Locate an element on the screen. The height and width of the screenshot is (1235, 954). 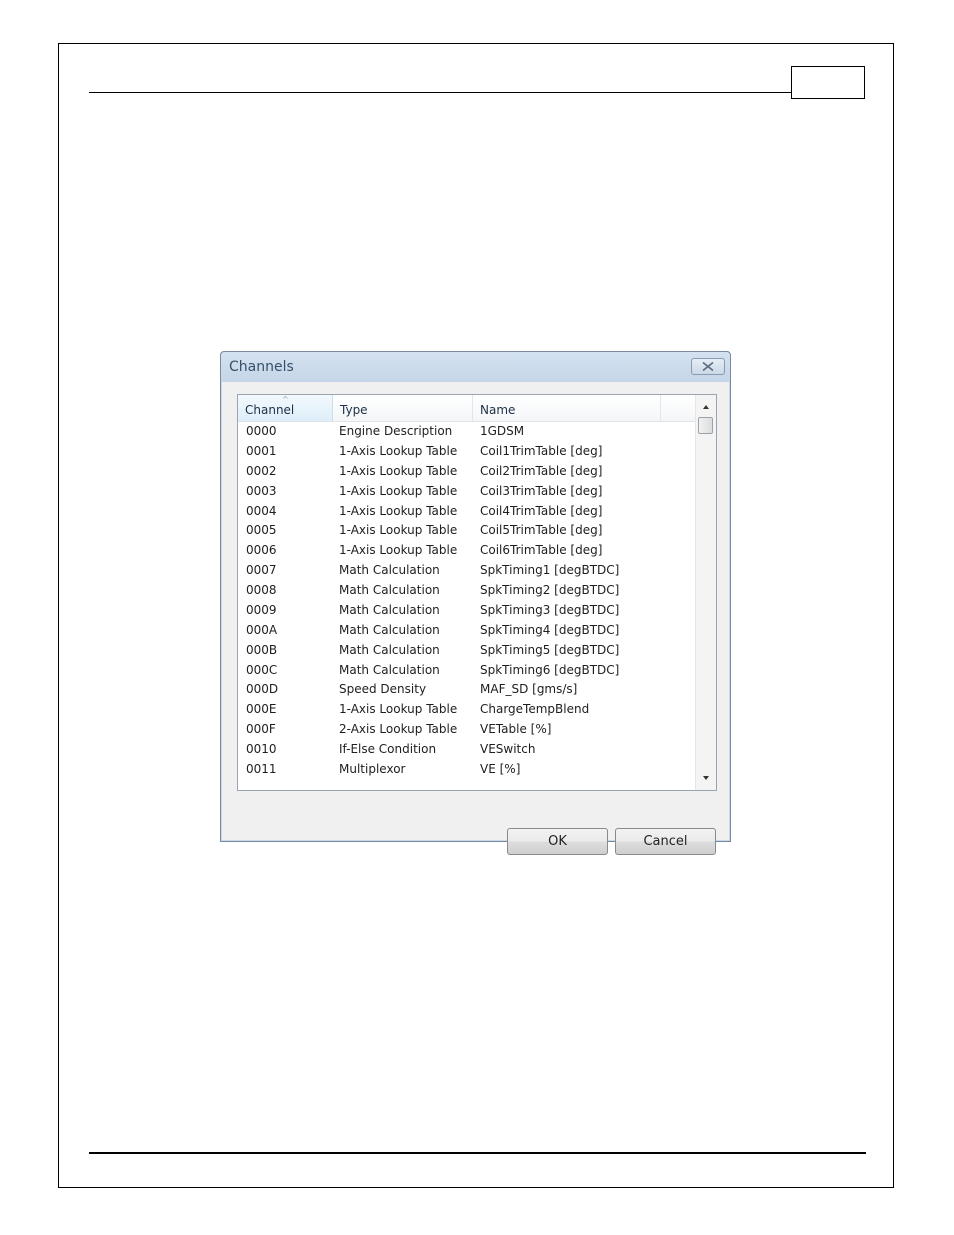
close-icon is located at coordinates (708, 366).